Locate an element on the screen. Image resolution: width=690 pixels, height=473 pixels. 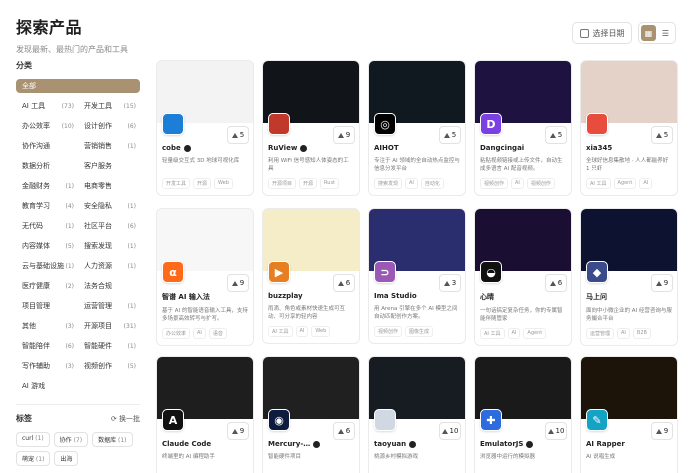
product-card: A9Claude Code终端里的 AI 编程助手开发工具 is located at coordinates (205, 414).